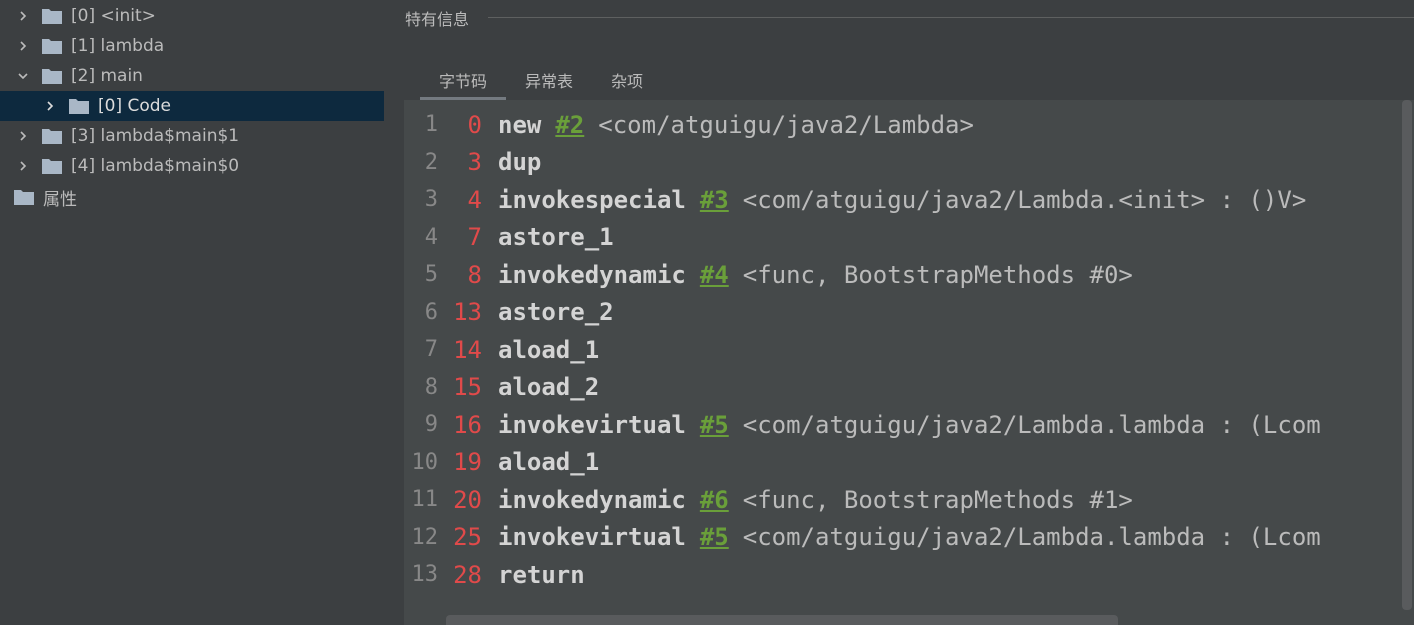 This screenshot has height=625, width=1414. What do you see at coordinates (431, 425) in the screenshot?
I see `line-number: 9` at bounding box center [431, 425].